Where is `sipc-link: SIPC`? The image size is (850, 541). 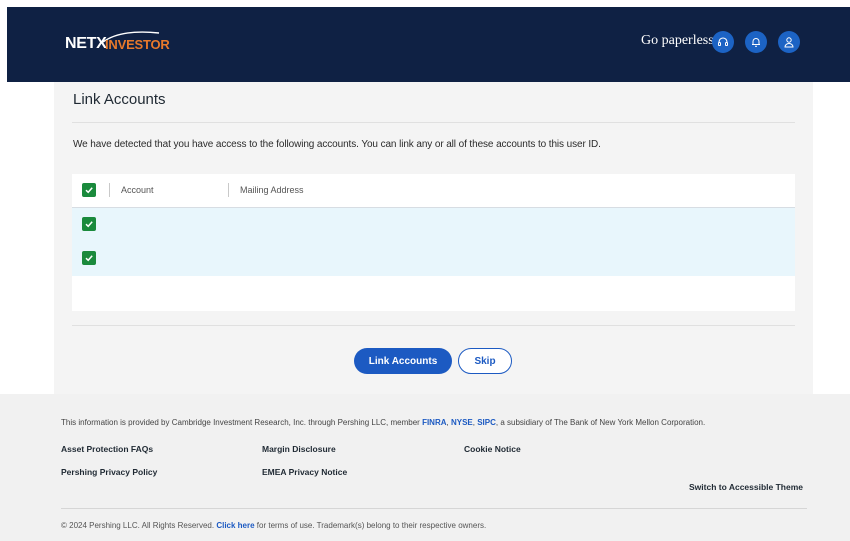 sipc-link: SIPC is located at coordinates (486, 422).